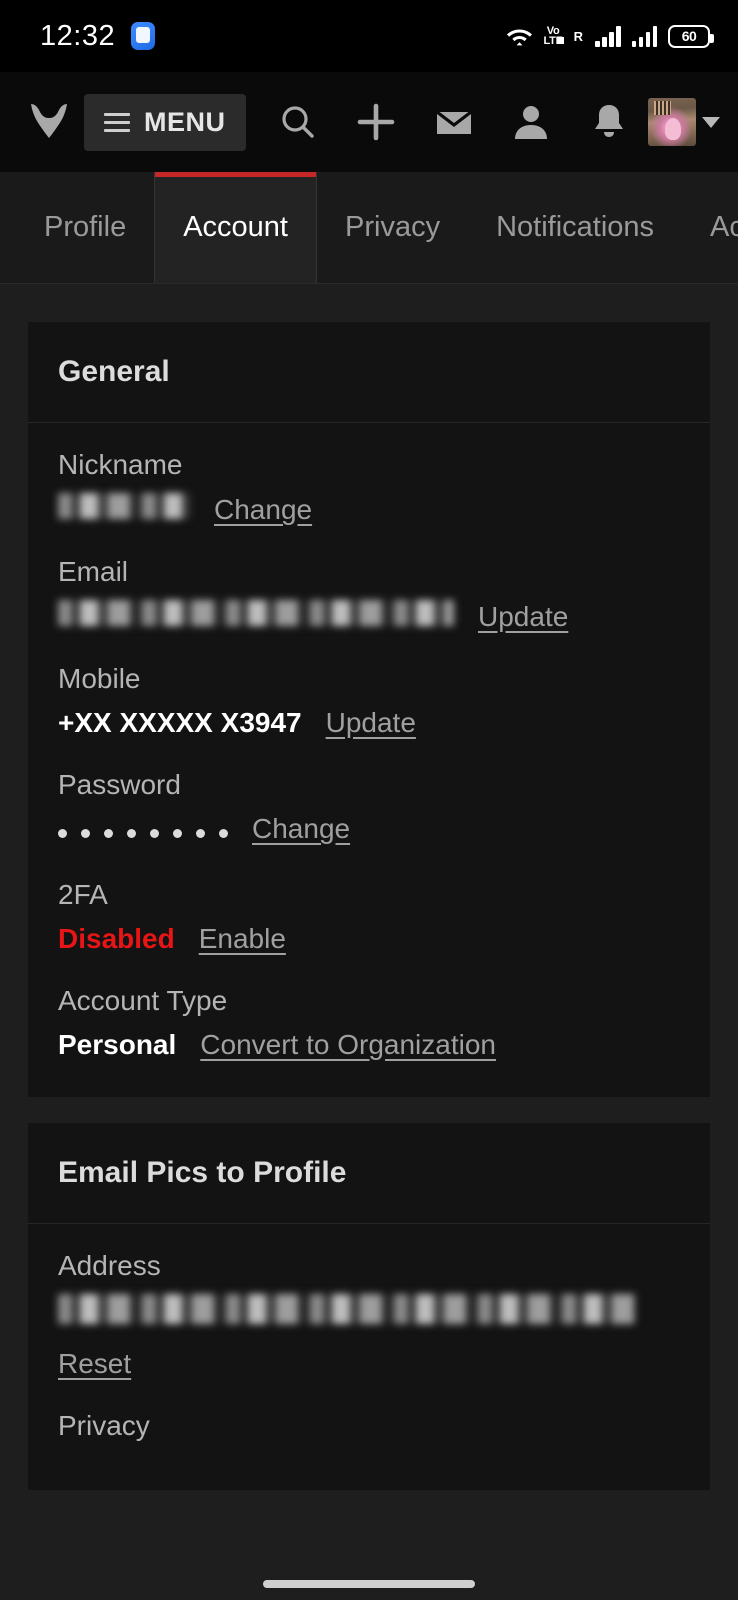  I want to click on nickname-change-link: Change, so click(263, 510).